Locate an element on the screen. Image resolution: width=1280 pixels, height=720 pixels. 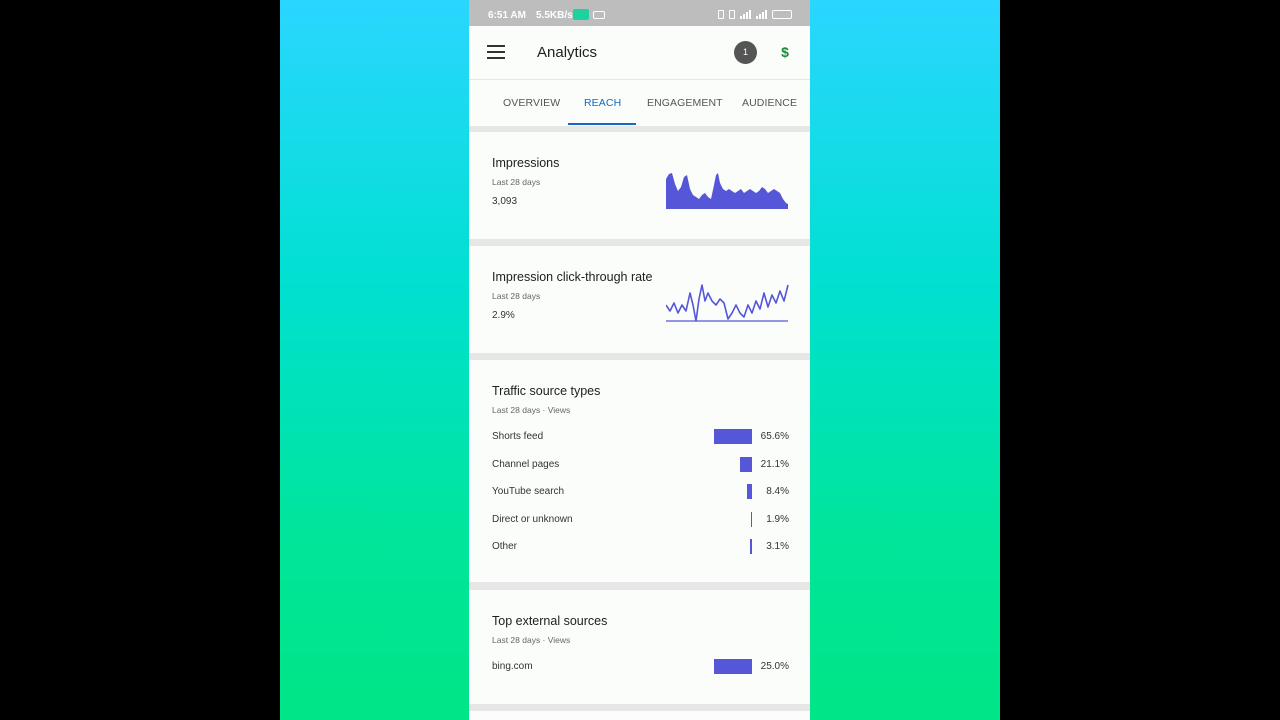
impressions-card: Impressions Last 28 days 3,093 is located at coordinates (639, 185).